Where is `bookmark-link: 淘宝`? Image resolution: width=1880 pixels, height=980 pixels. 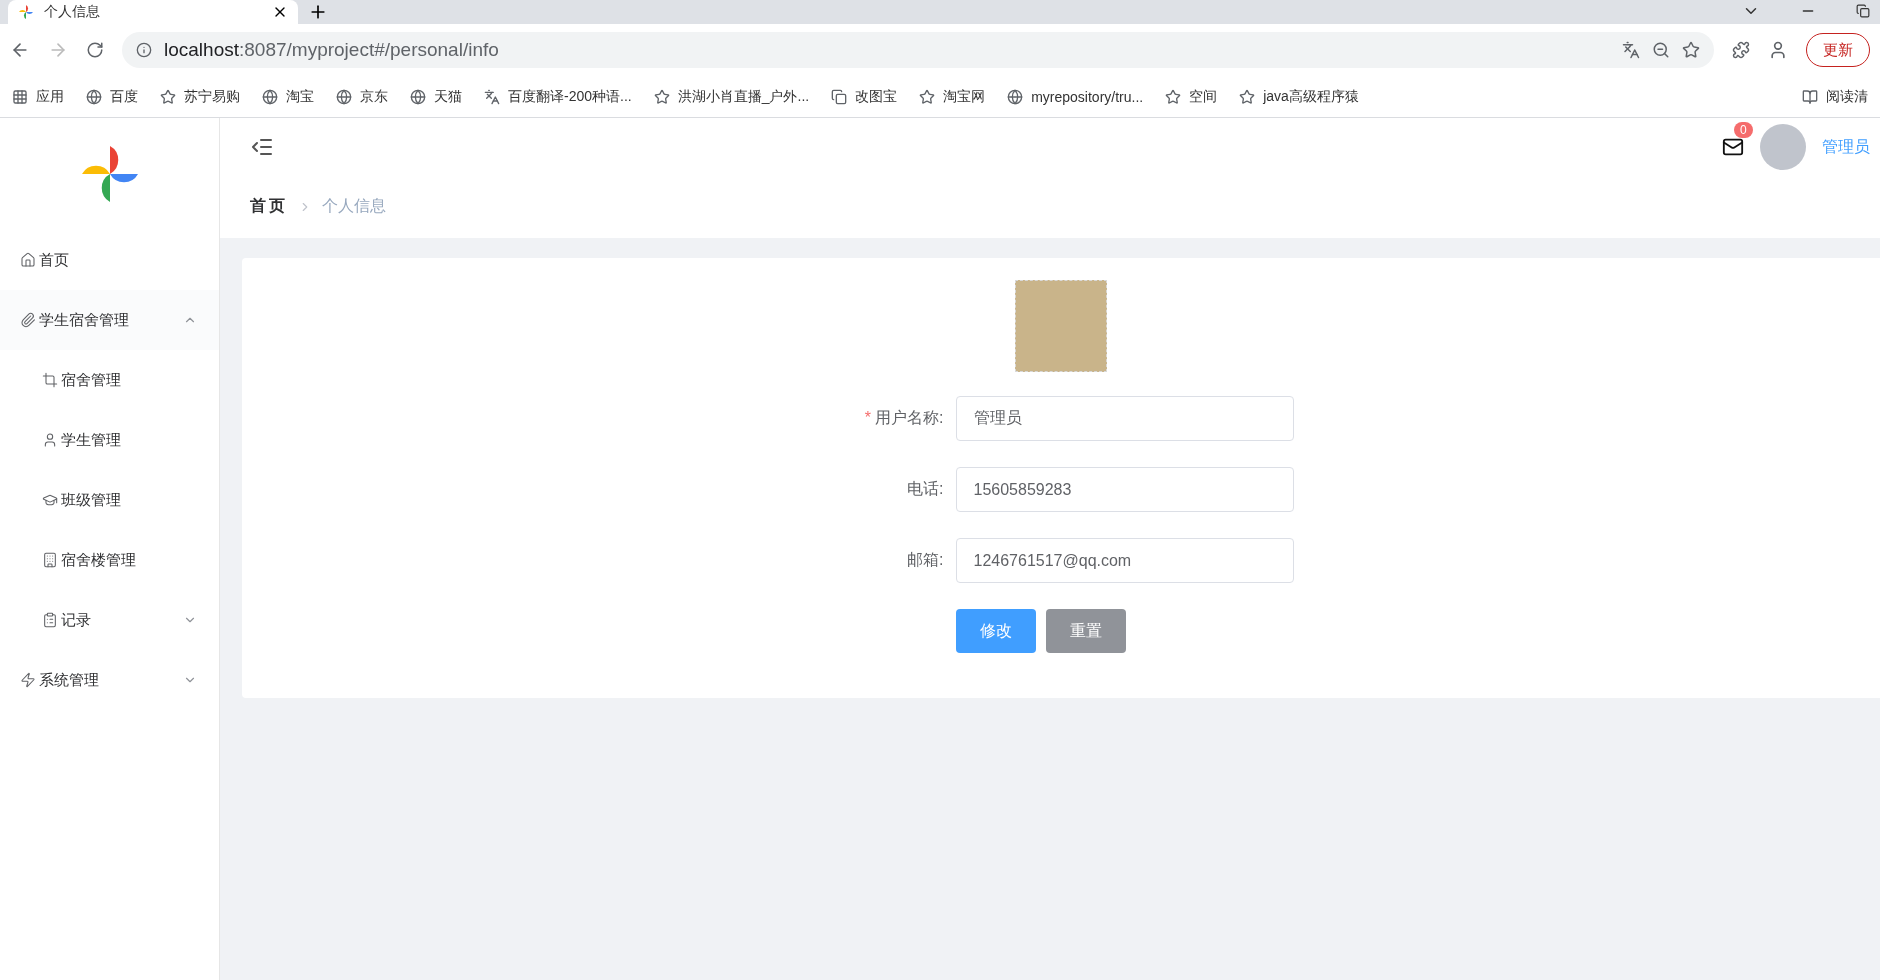 bookmark-link: 淘宝 is located at coordinates (288, 96).